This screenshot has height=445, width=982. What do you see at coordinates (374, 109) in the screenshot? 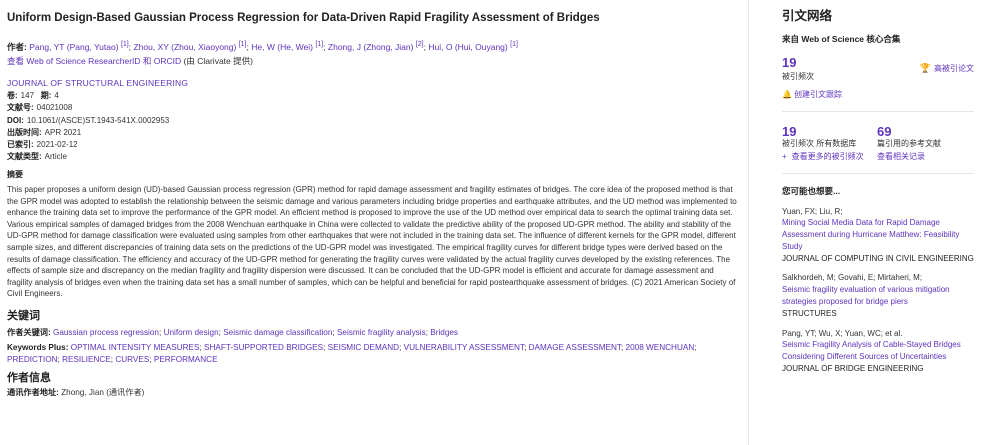
I see `article-number-row: 文献号: 04021008` at bounding box center [374, 109].